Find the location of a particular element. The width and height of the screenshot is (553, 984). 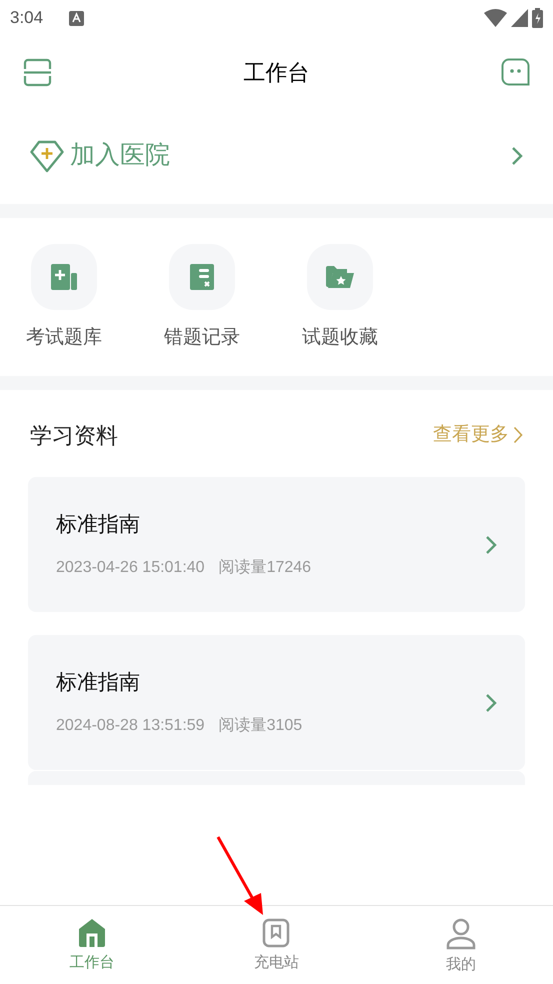

star-folder-icon is located at coordinates (340, 277).